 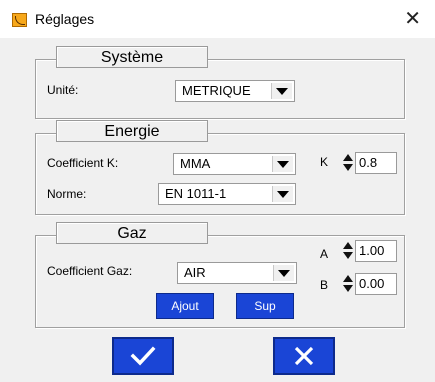 I want to click on a-label: A, so click(x=324, y=254).